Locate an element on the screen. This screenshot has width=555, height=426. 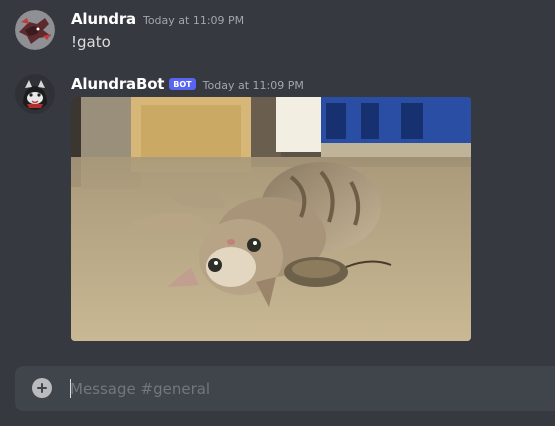
message-input is located at coordinates (310, 388).